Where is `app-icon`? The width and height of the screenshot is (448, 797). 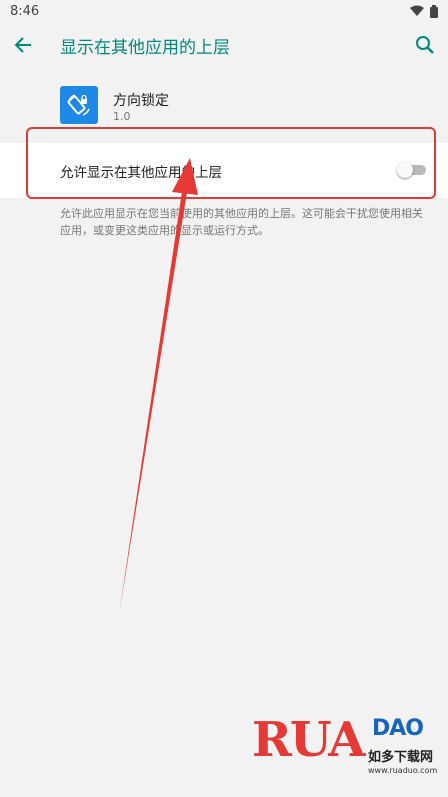 app-icon is located at coordinates (79, 105).